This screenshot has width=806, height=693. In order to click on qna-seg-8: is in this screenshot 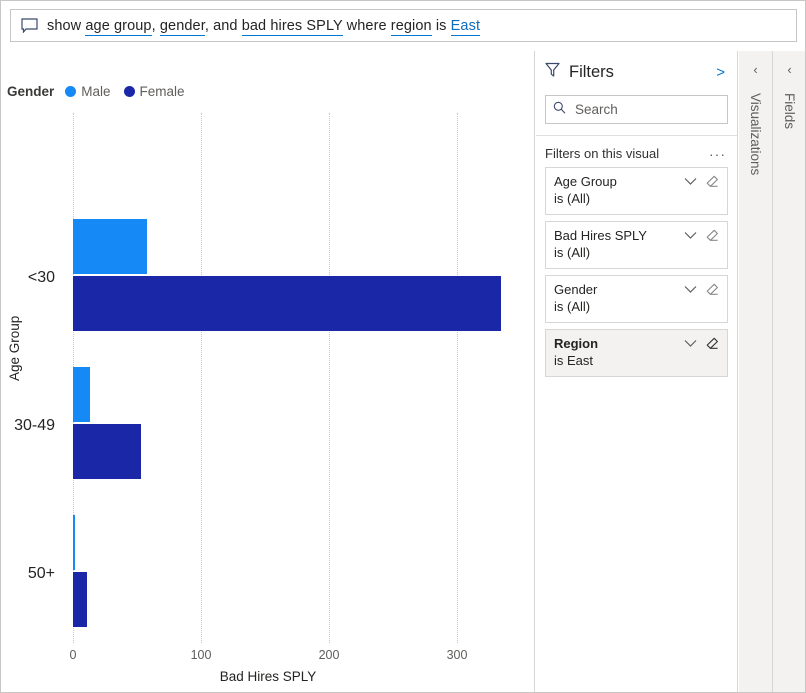, I will do `click(441, 25)`.